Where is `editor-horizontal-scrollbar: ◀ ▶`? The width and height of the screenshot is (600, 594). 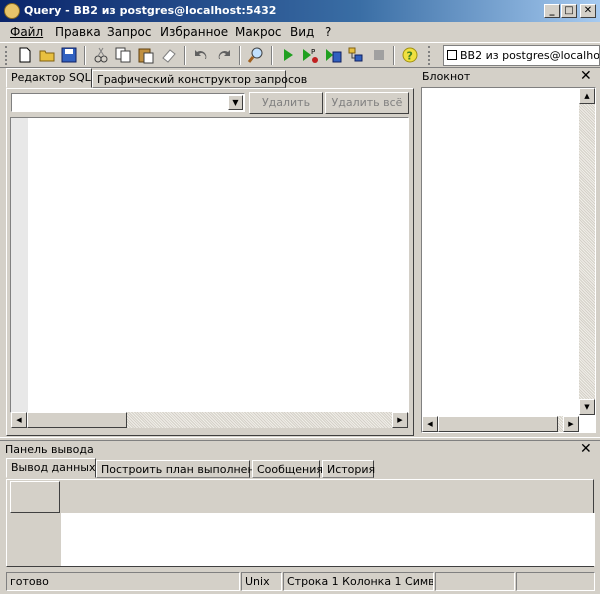
editor-horizontal-scrollbar: ◀ ▶ is located at coordinates (209, 420).